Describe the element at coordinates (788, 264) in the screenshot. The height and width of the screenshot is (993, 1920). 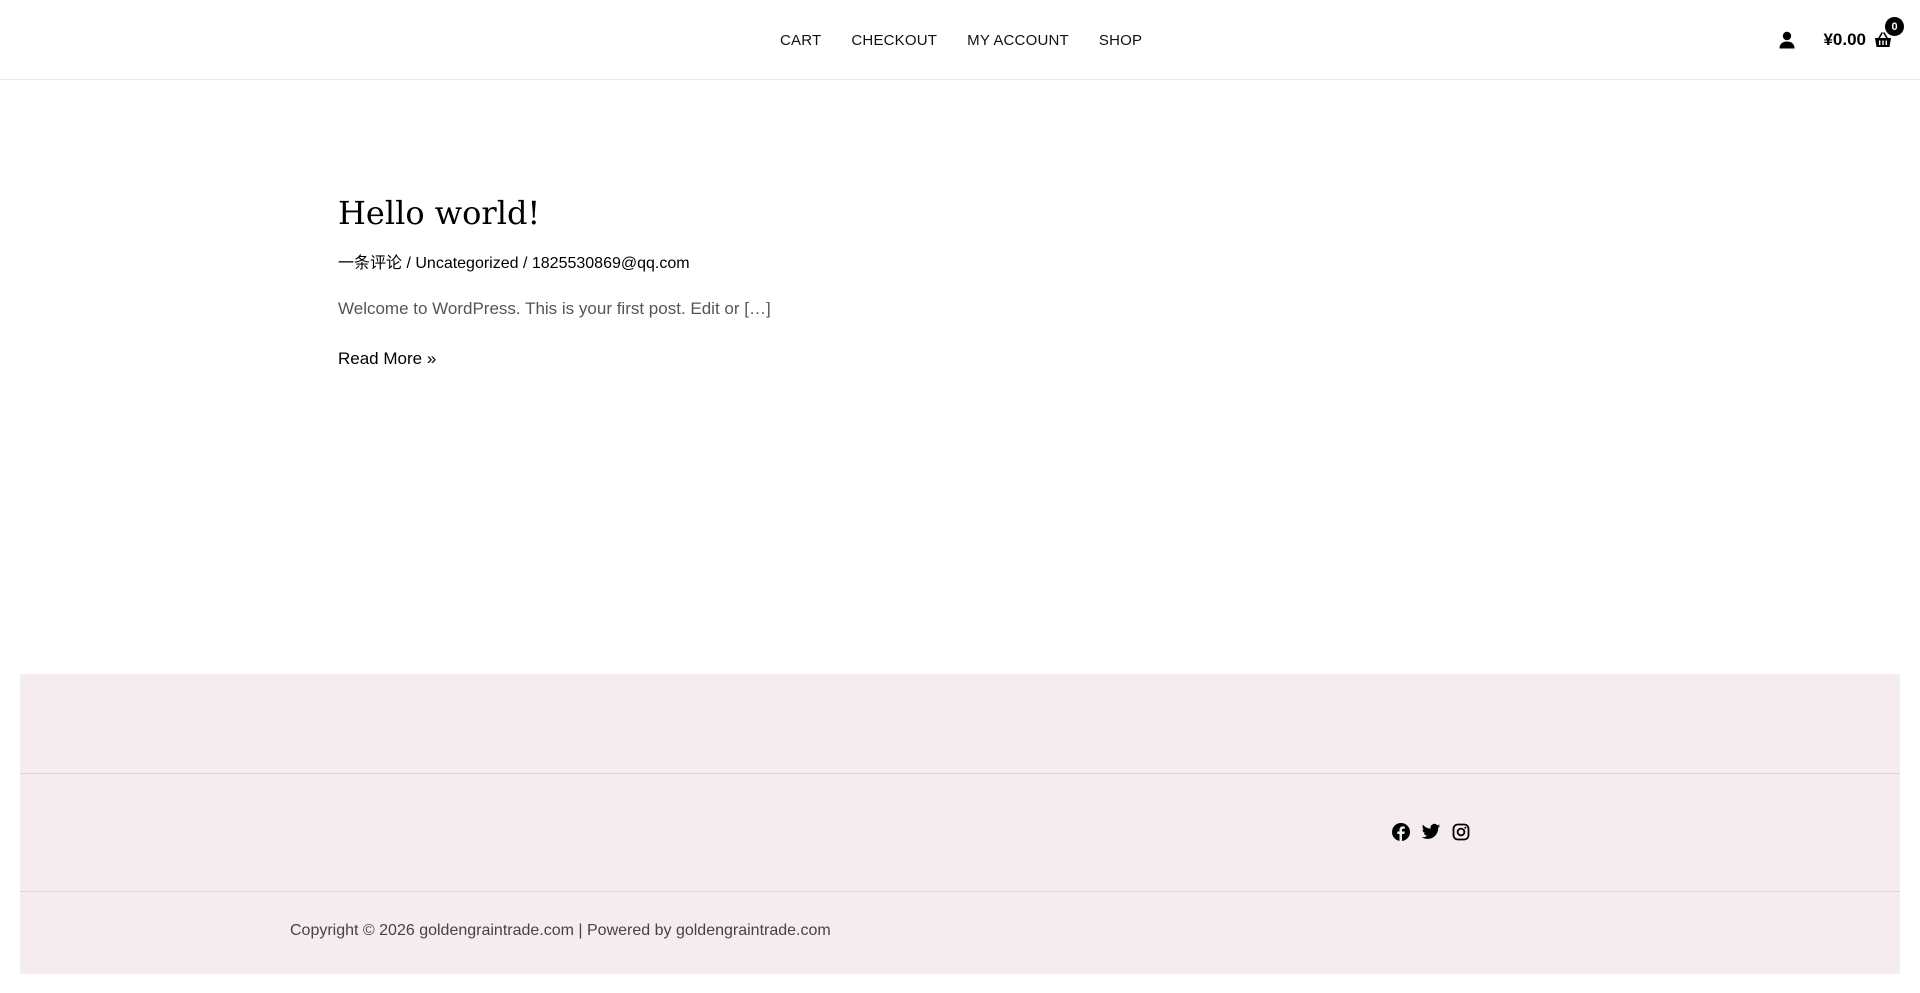
I see `post-meta: 一条评论 / Uncategorized / 1825530869@qq.com` at that location.